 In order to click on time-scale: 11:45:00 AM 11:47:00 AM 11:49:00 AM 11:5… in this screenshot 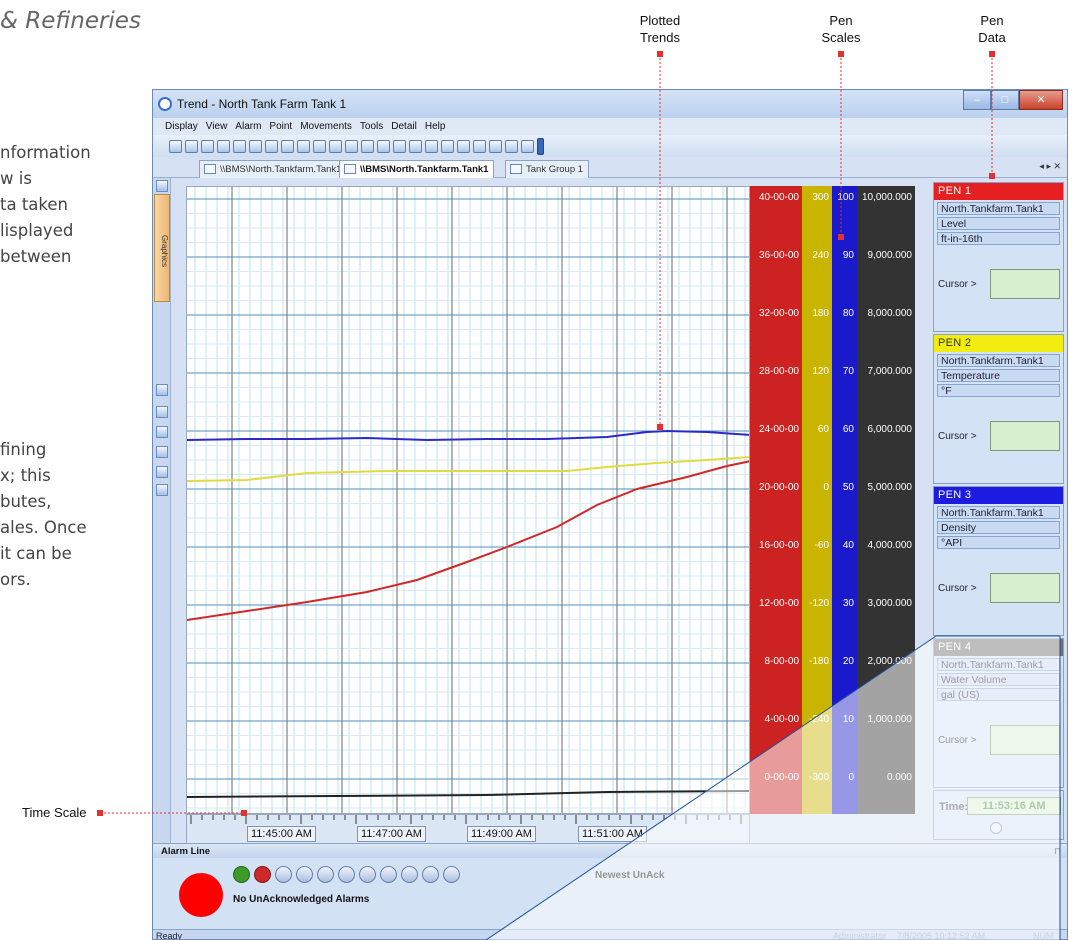, I will do `click(468, 829)`.